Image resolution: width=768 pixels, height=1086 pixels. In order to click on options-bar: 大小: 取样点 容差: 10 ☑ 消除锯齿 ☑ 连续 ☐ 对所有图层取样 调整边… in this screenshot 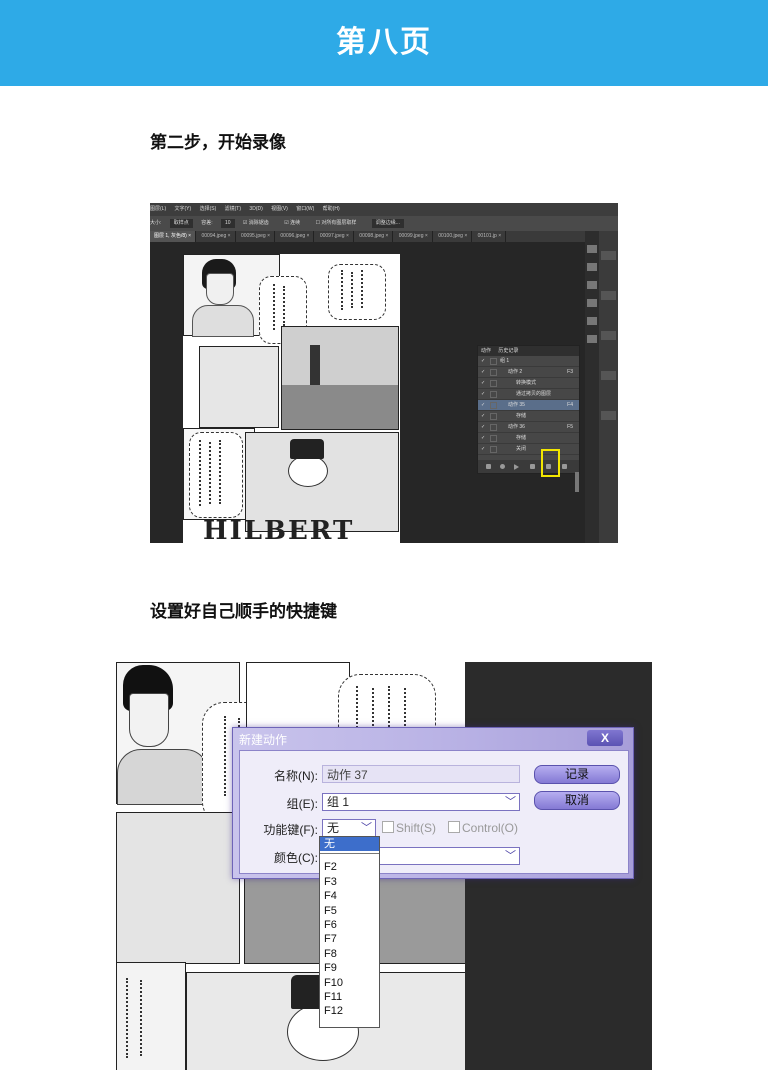, I will do `click(384, 223)`.